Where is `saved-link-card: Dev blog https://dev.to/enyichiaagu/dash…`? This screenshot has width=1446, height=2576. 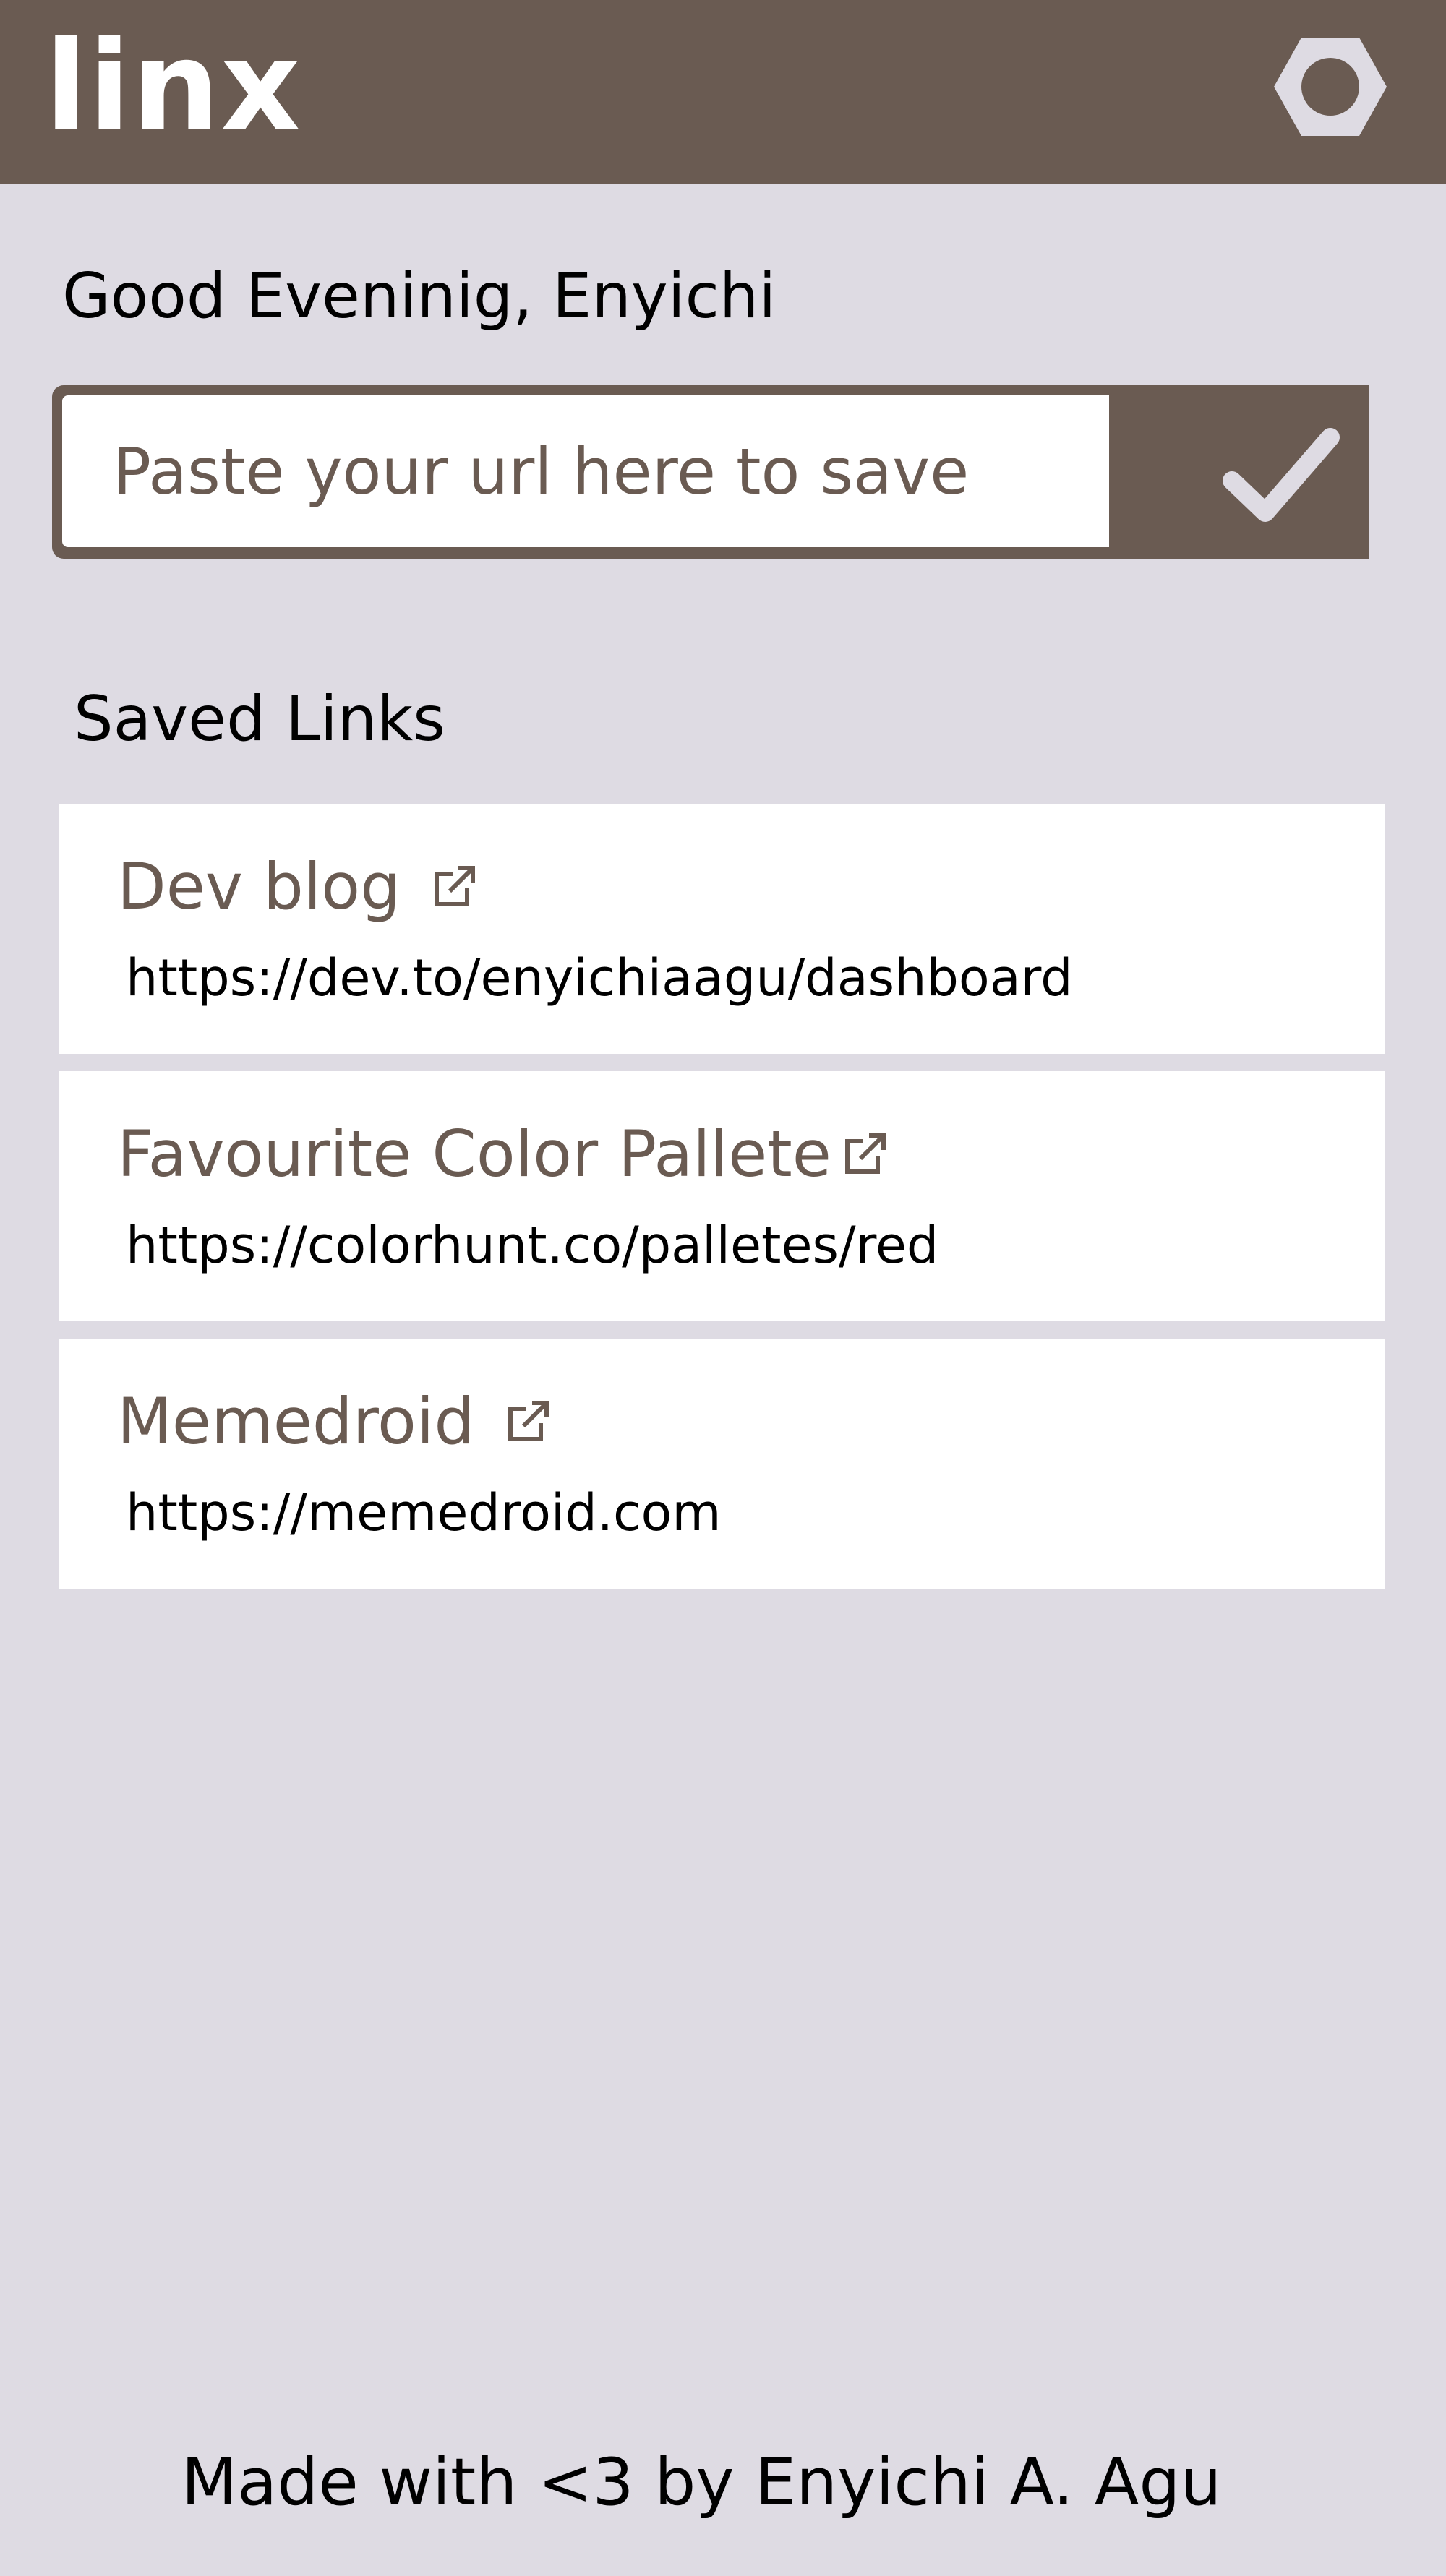
saved-link-card: Dev blog https://dev.to/enyichiaagu/dash… is located at coordinates (722, 929).